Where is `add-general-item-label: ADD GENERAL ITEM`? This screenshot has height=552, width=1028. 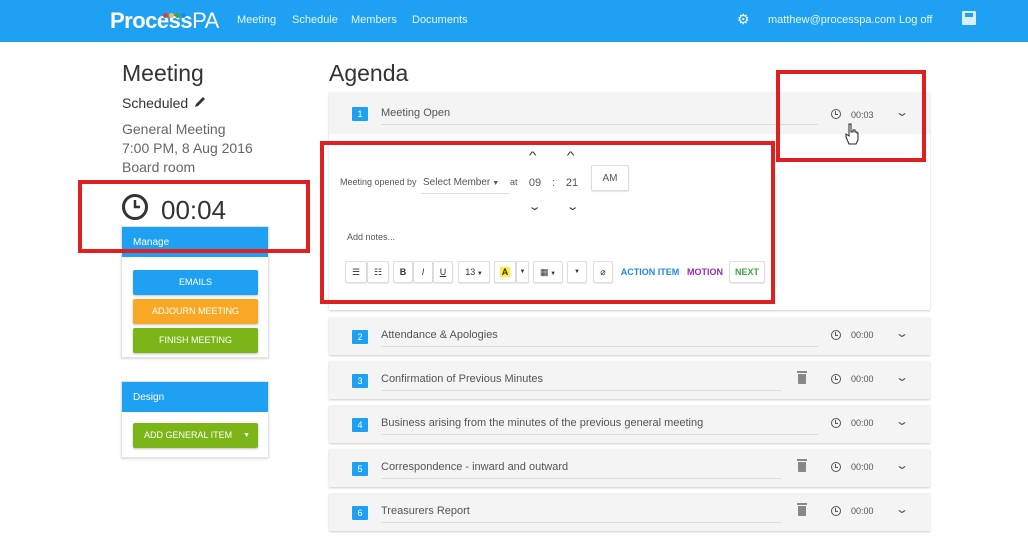
add-general-item-label: ADD GENERAL ITEM is located at coordinates (188, 435).